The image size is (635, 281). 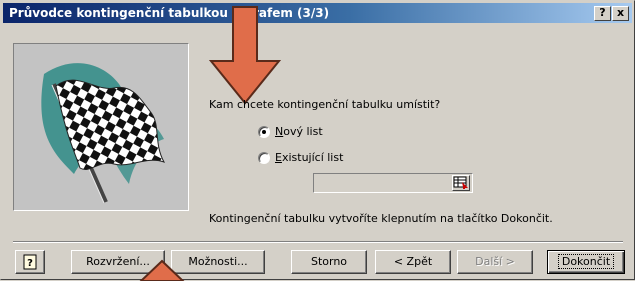 I want to click on existing-sheet-label: Existující list, so click(x=309, y=157).